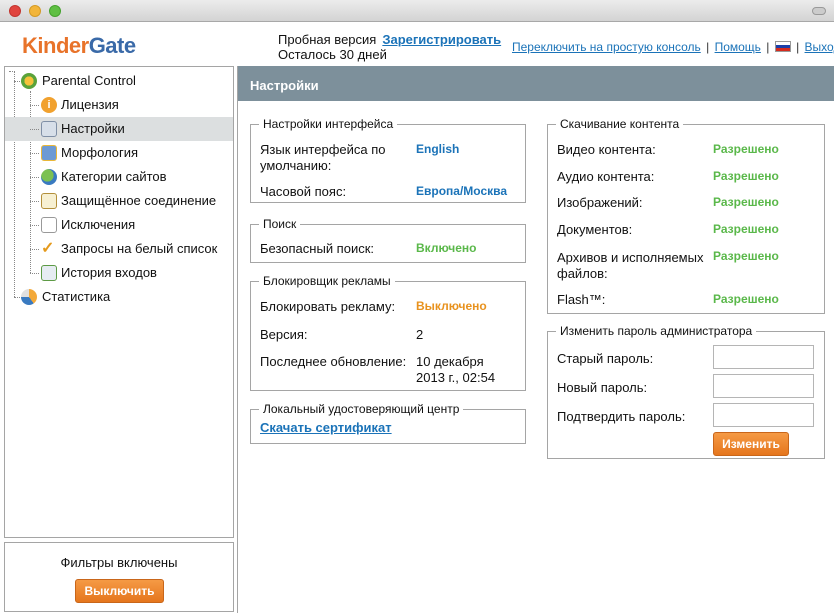 The image size is (834, 613). I want to click on change-password-button: Изменить, so click(751, 444).